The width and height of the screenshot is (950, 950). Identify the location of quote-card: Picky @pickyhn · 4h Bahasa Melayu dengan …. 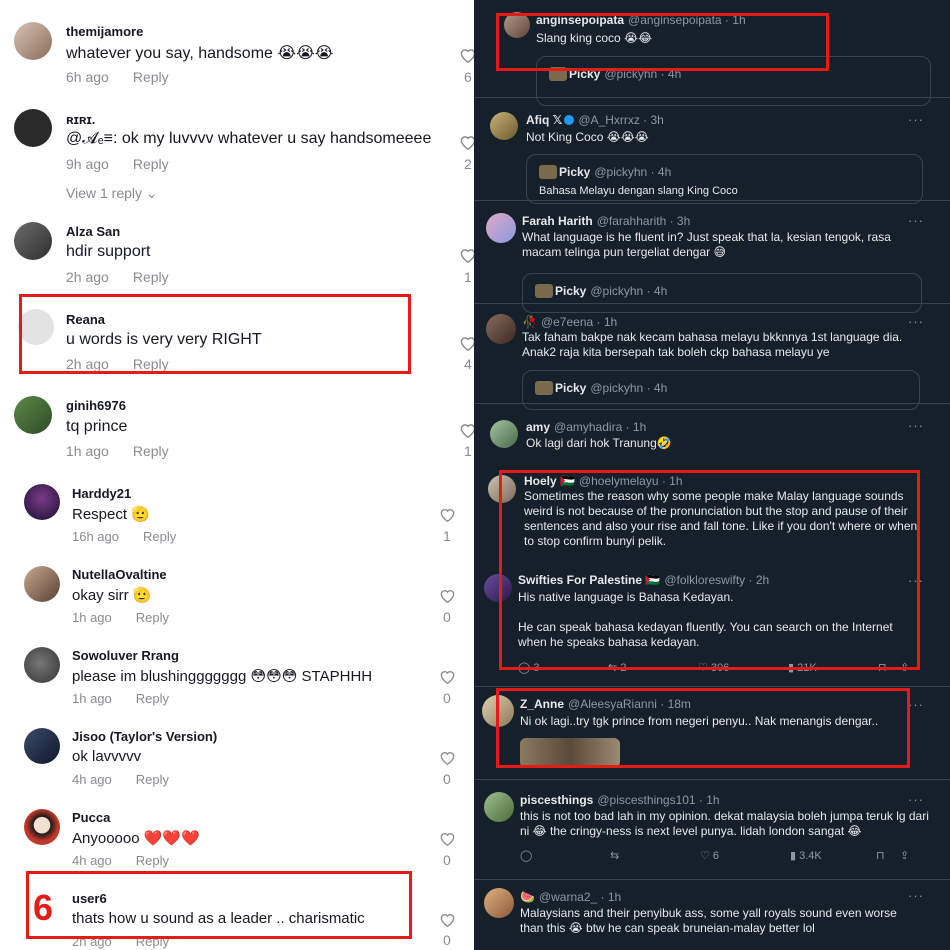
(724, 179).